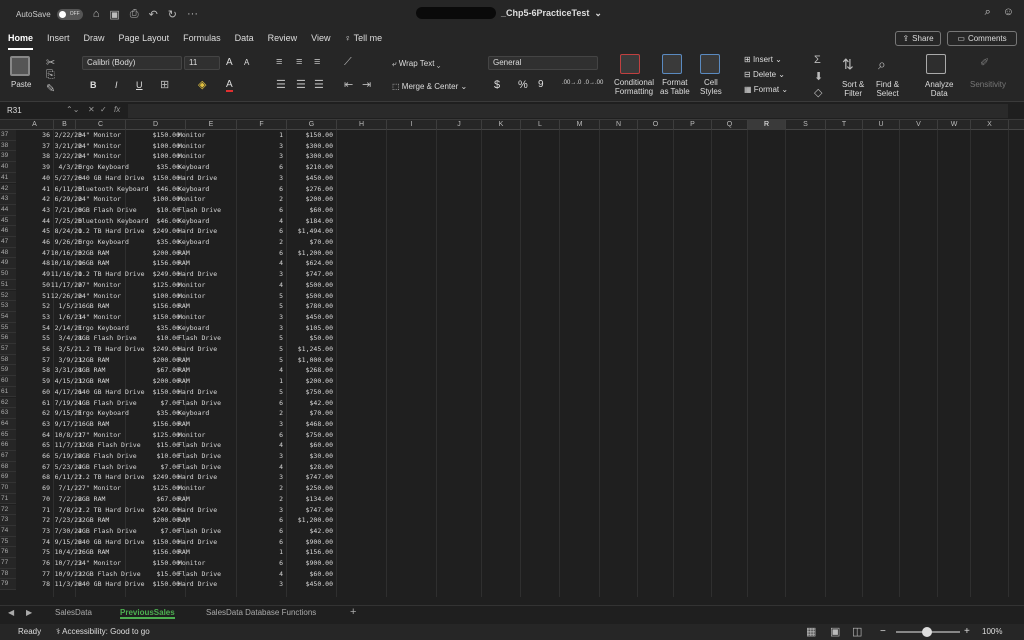 This screenshot has height=640, width=1024. I want to click on cell-d: $125.00, so click(146, 435).